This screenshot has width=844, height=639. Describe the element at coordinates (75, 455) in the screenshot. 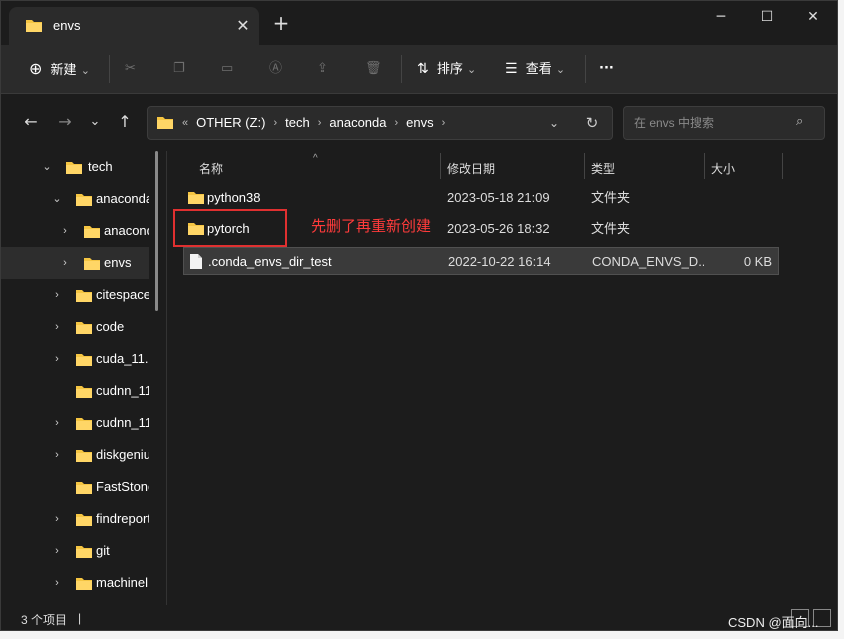

I see `tree-item-diskgenius: › diskgenius` at that location.